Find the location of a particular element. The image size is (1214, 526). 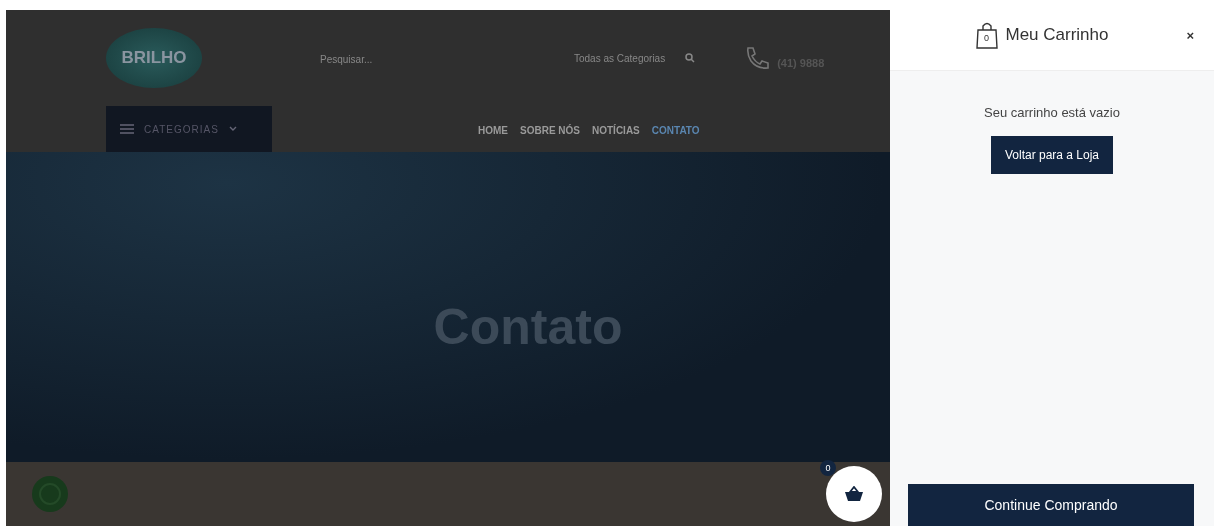

search-icon is located at coordinates (690, 58).